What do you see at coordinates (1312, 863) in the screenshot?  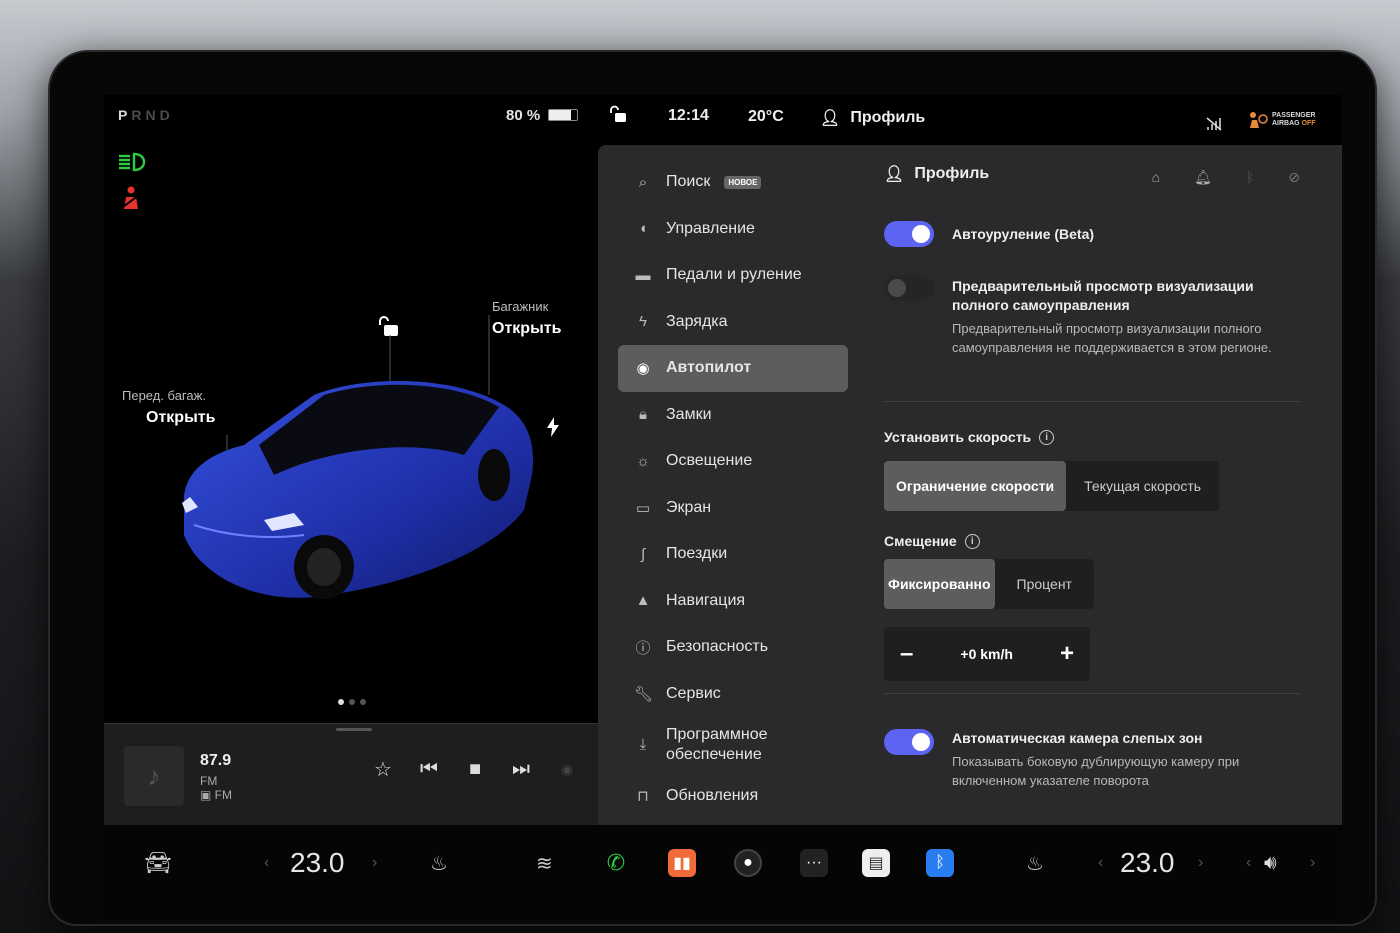 I see `volume-up-arrow: ›` at bounding box center [1312, 863].